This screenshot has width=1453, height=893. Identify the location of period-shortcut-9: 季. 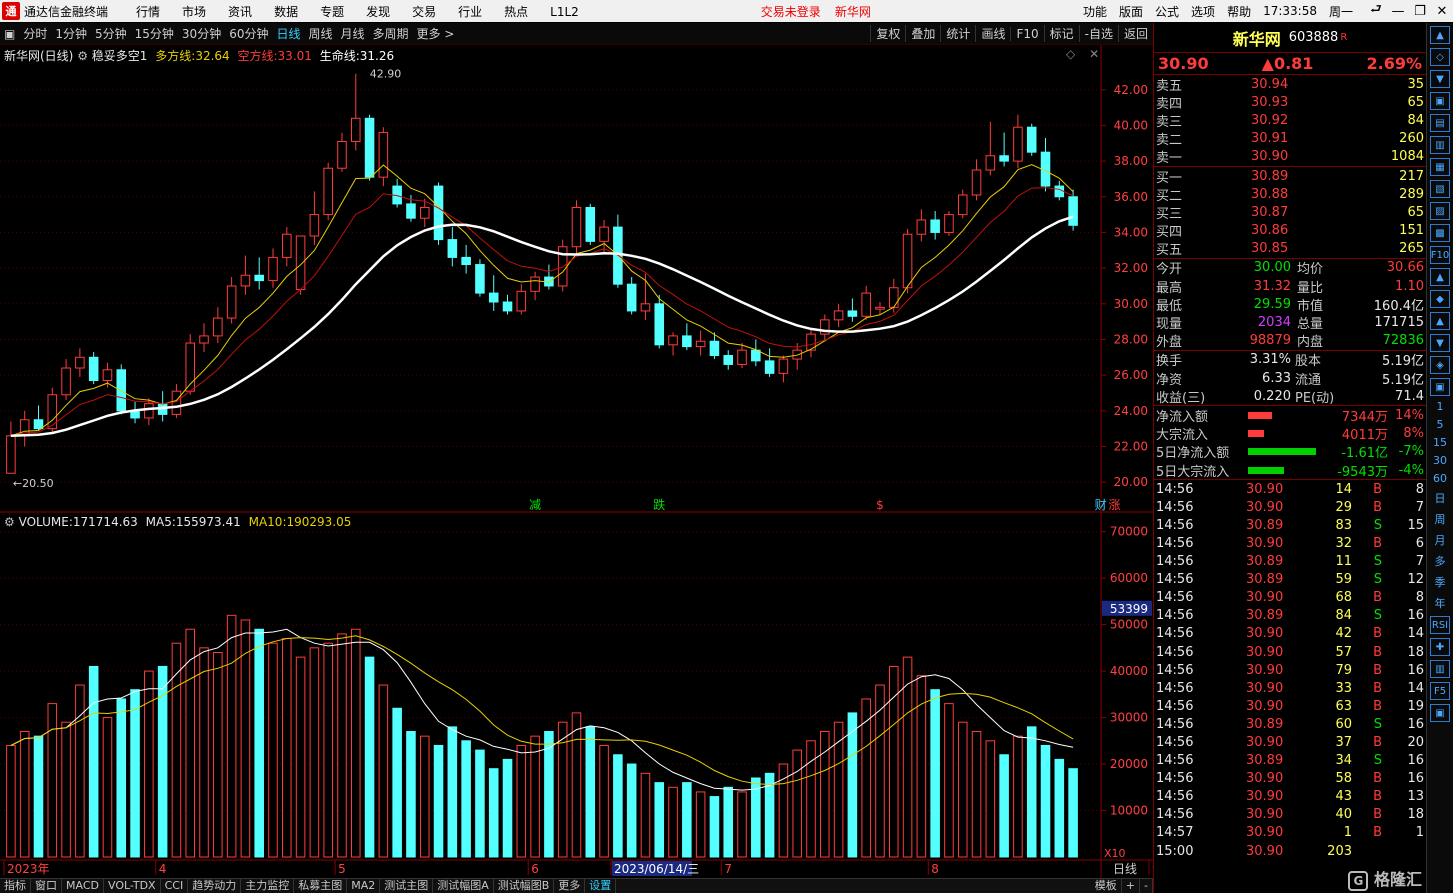
(1440, 582).